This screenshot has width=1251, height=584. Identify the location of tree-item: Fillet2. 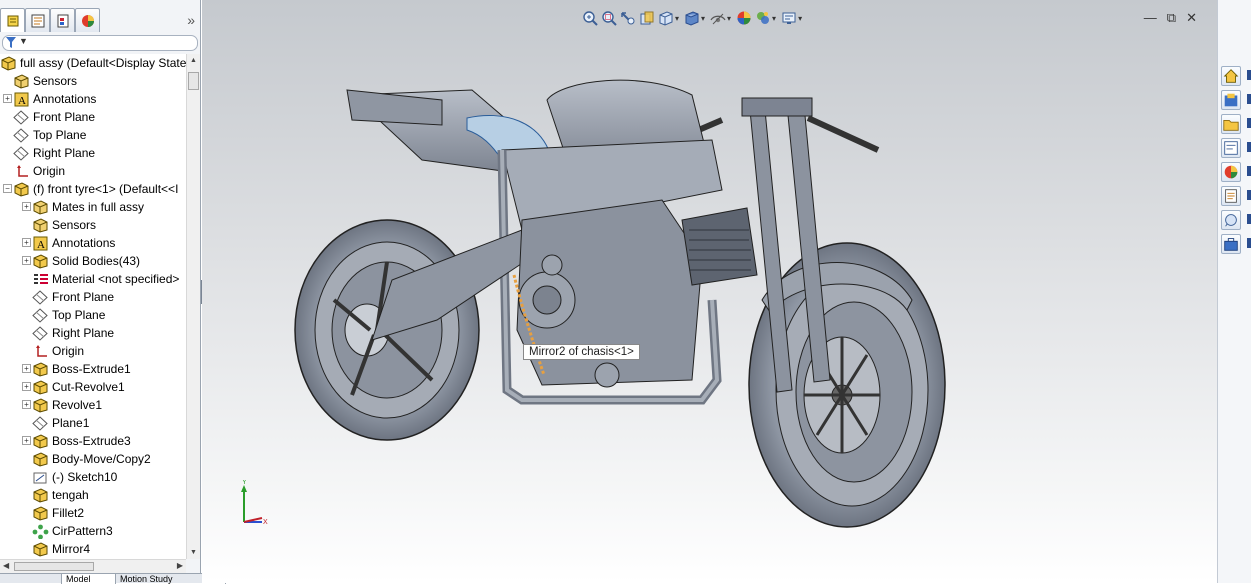
(58, 513).